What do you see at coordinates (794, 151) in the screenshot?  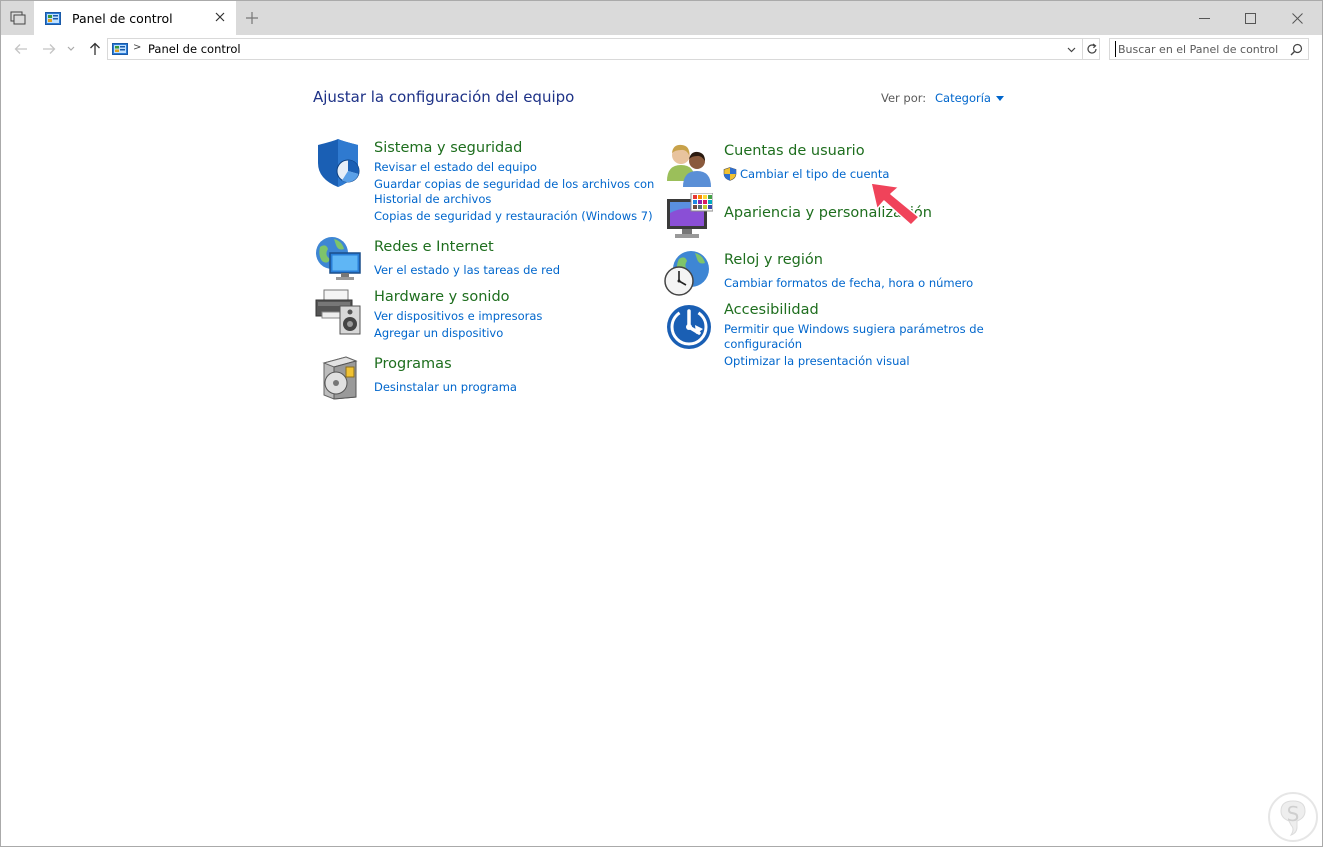 I see `category-user-accounts: Cuentas de usuario` at bounding box center [794, 151].